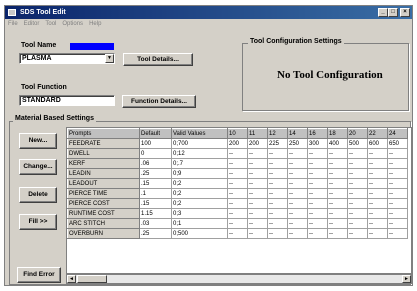 The image size is (417, 291). Describe the element at coordinates (277, 133) in the screenshot. I see `column-header: 12` at that location.